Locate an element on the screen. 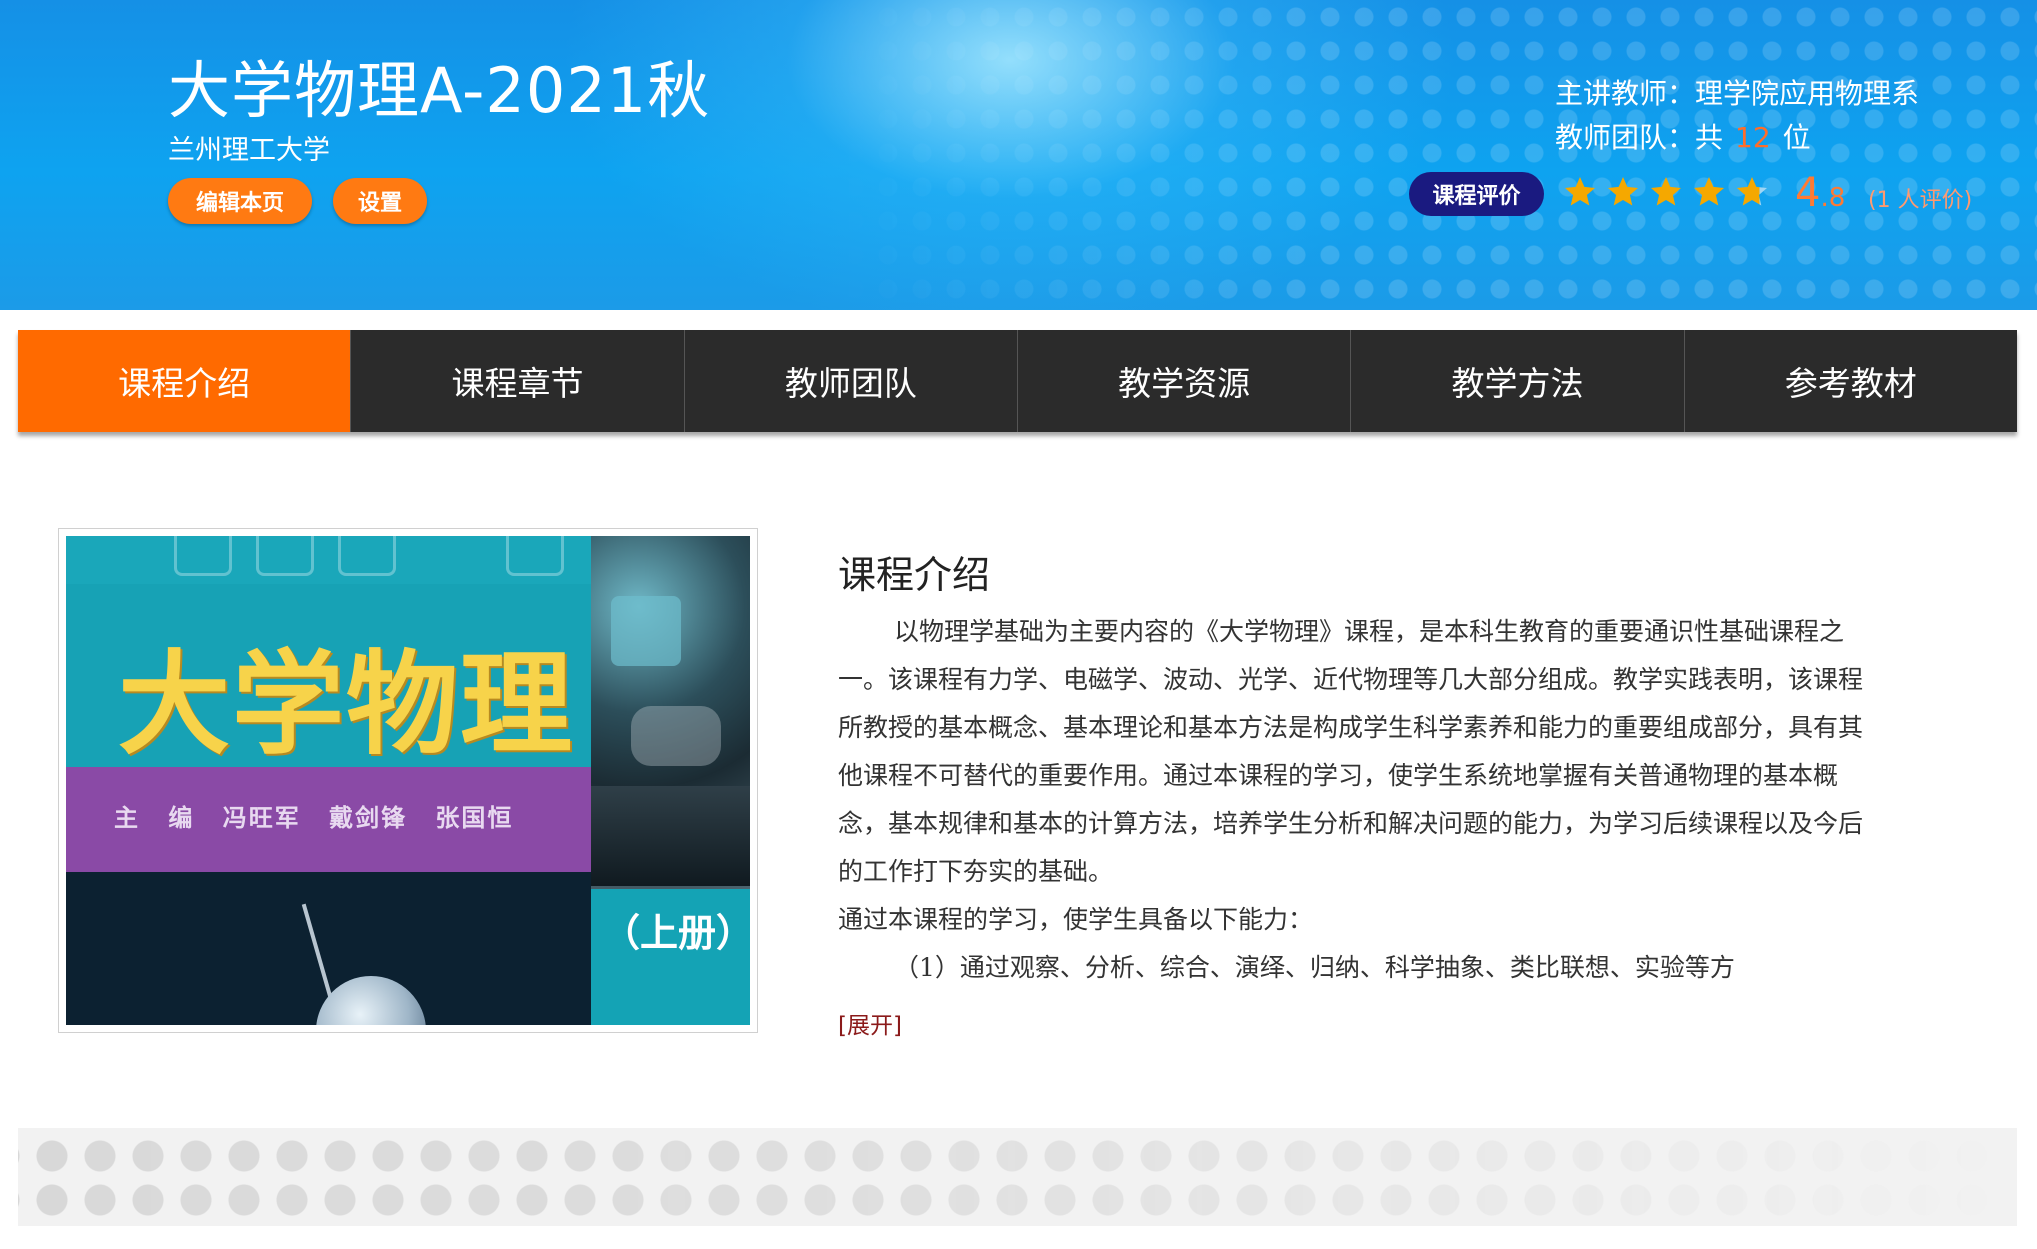  course-cover-image: 大学物理 主 编 冯旺军 戴剑锋 张国恒 （上册） is located at coordinates (408, 780).